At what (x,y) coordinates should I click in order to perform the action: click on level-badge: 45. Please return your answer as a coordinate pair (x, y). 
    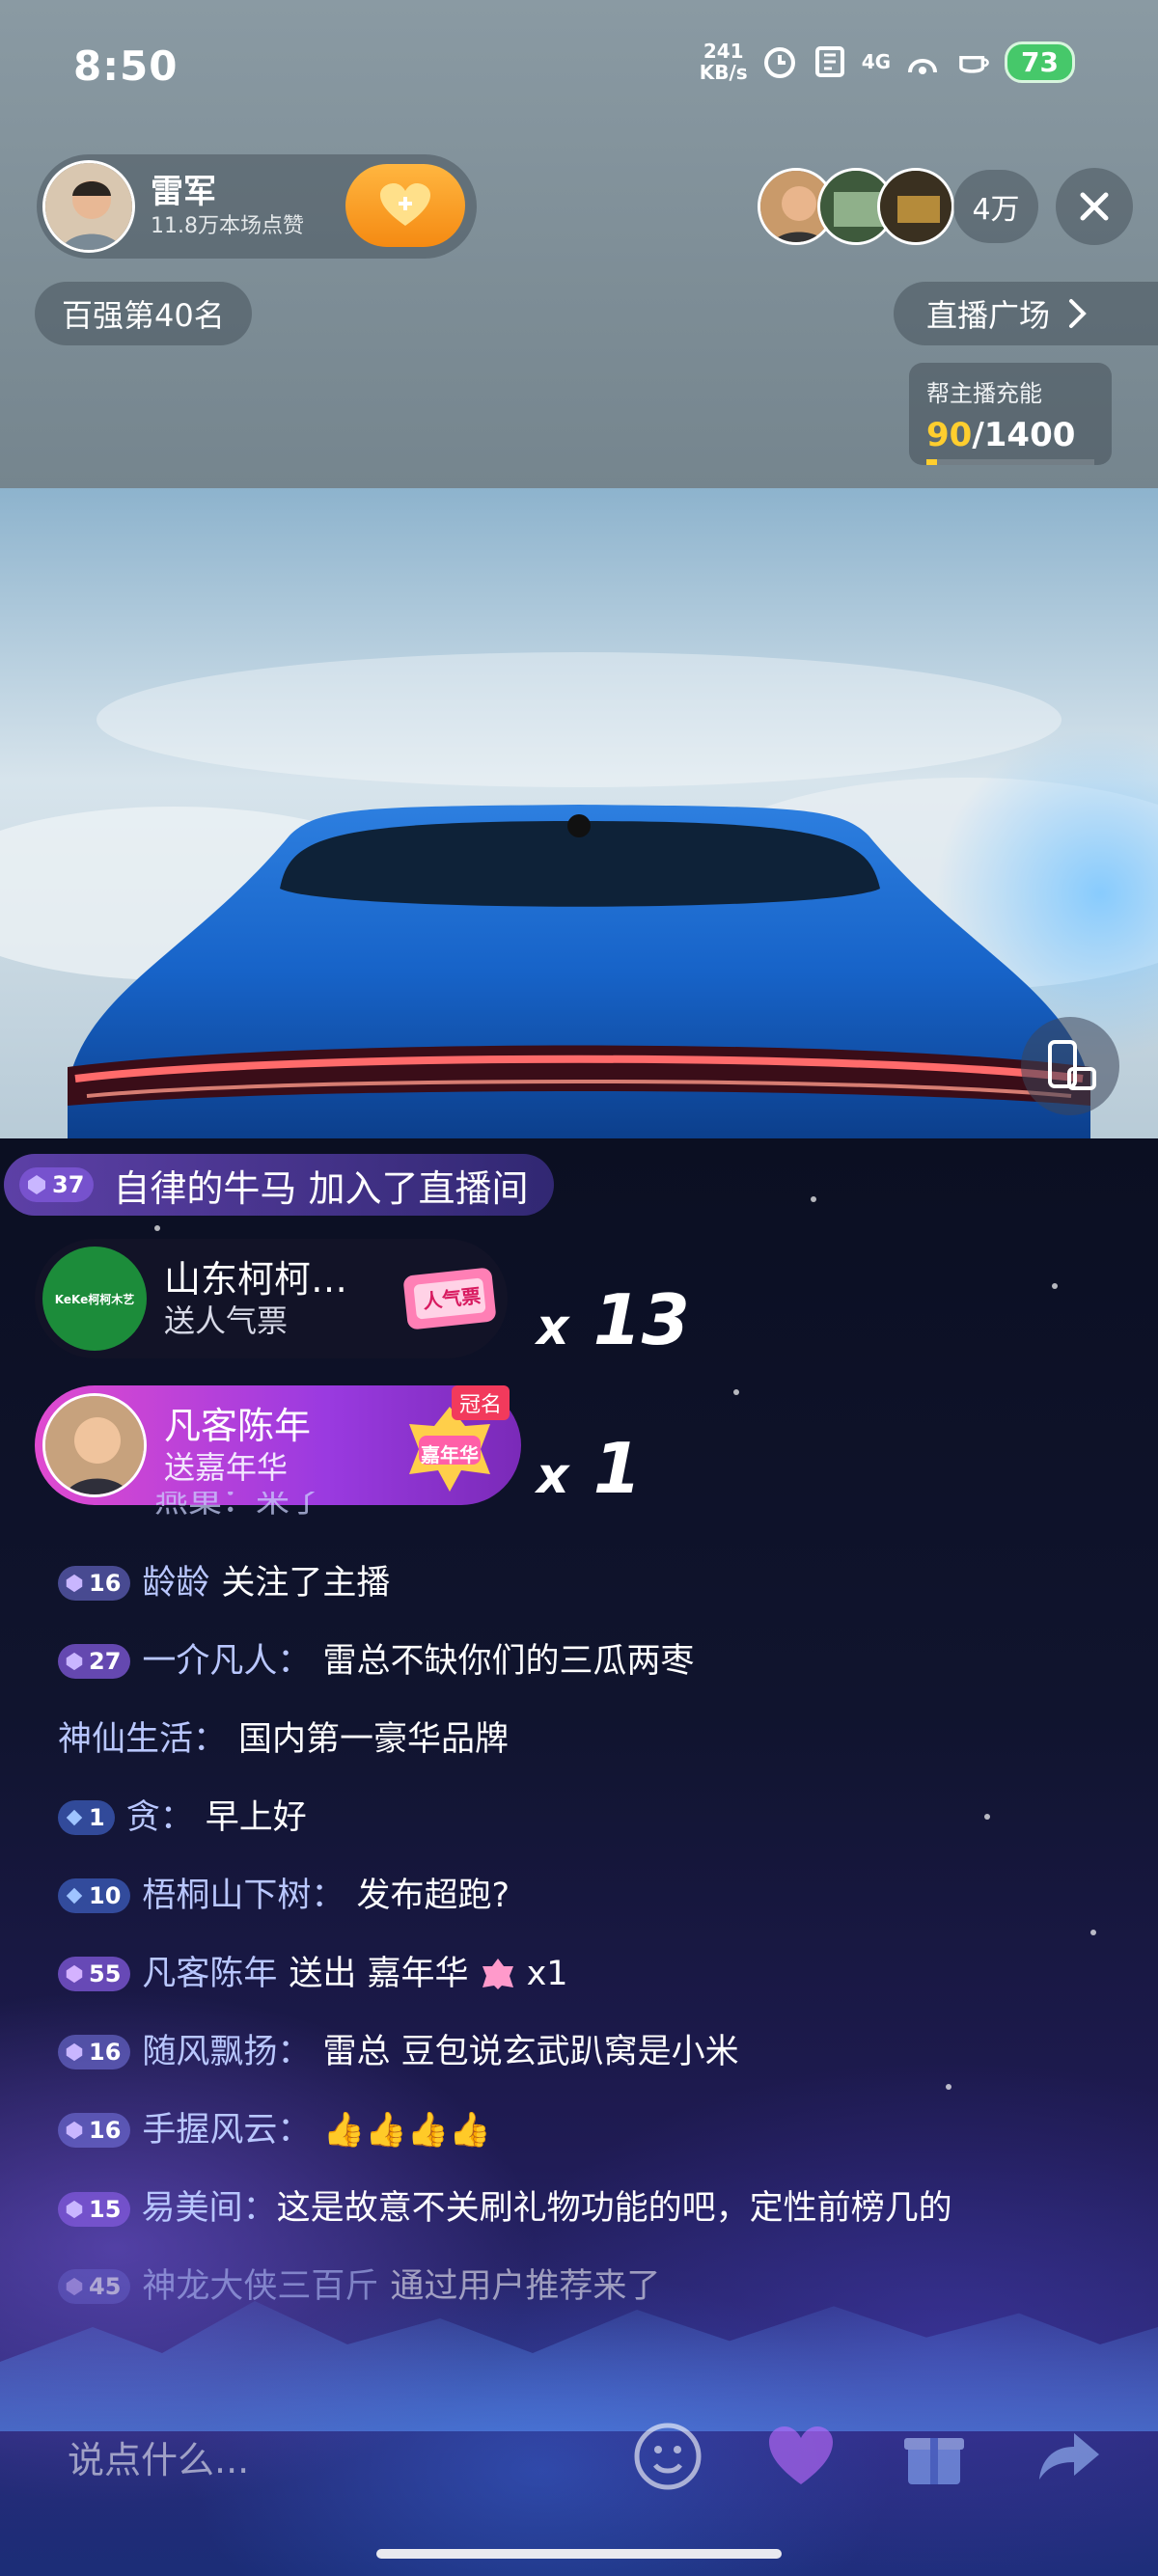
    Looking at the image, I should click on (94, 2286).